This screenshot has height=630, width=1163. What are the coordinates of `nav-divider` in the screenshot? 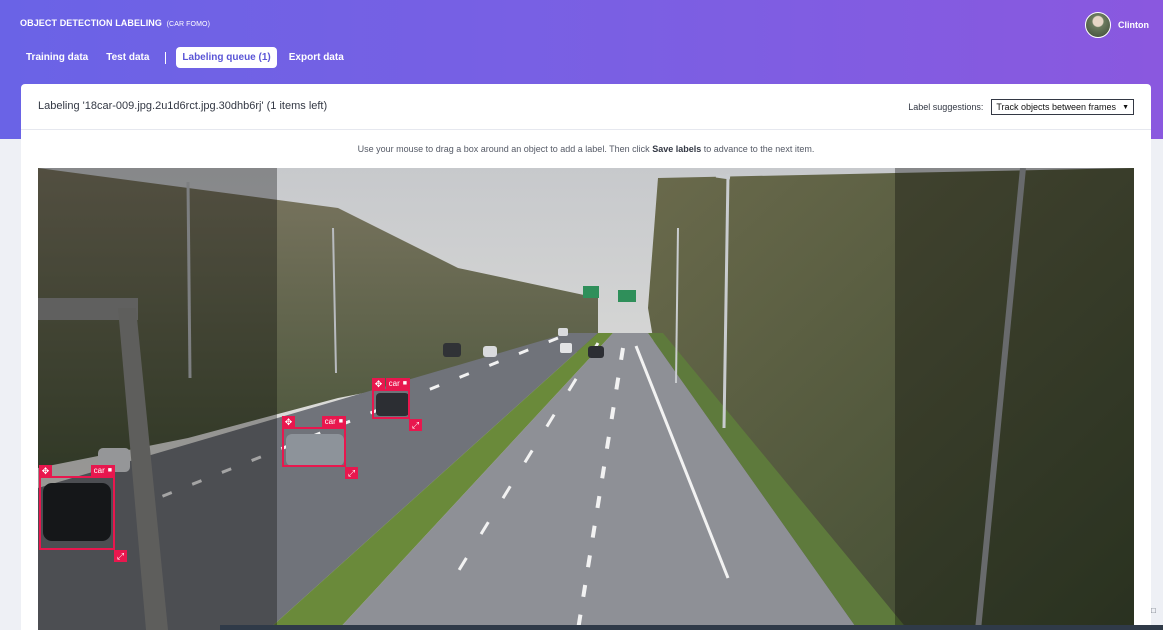 It's located at (166, 57).